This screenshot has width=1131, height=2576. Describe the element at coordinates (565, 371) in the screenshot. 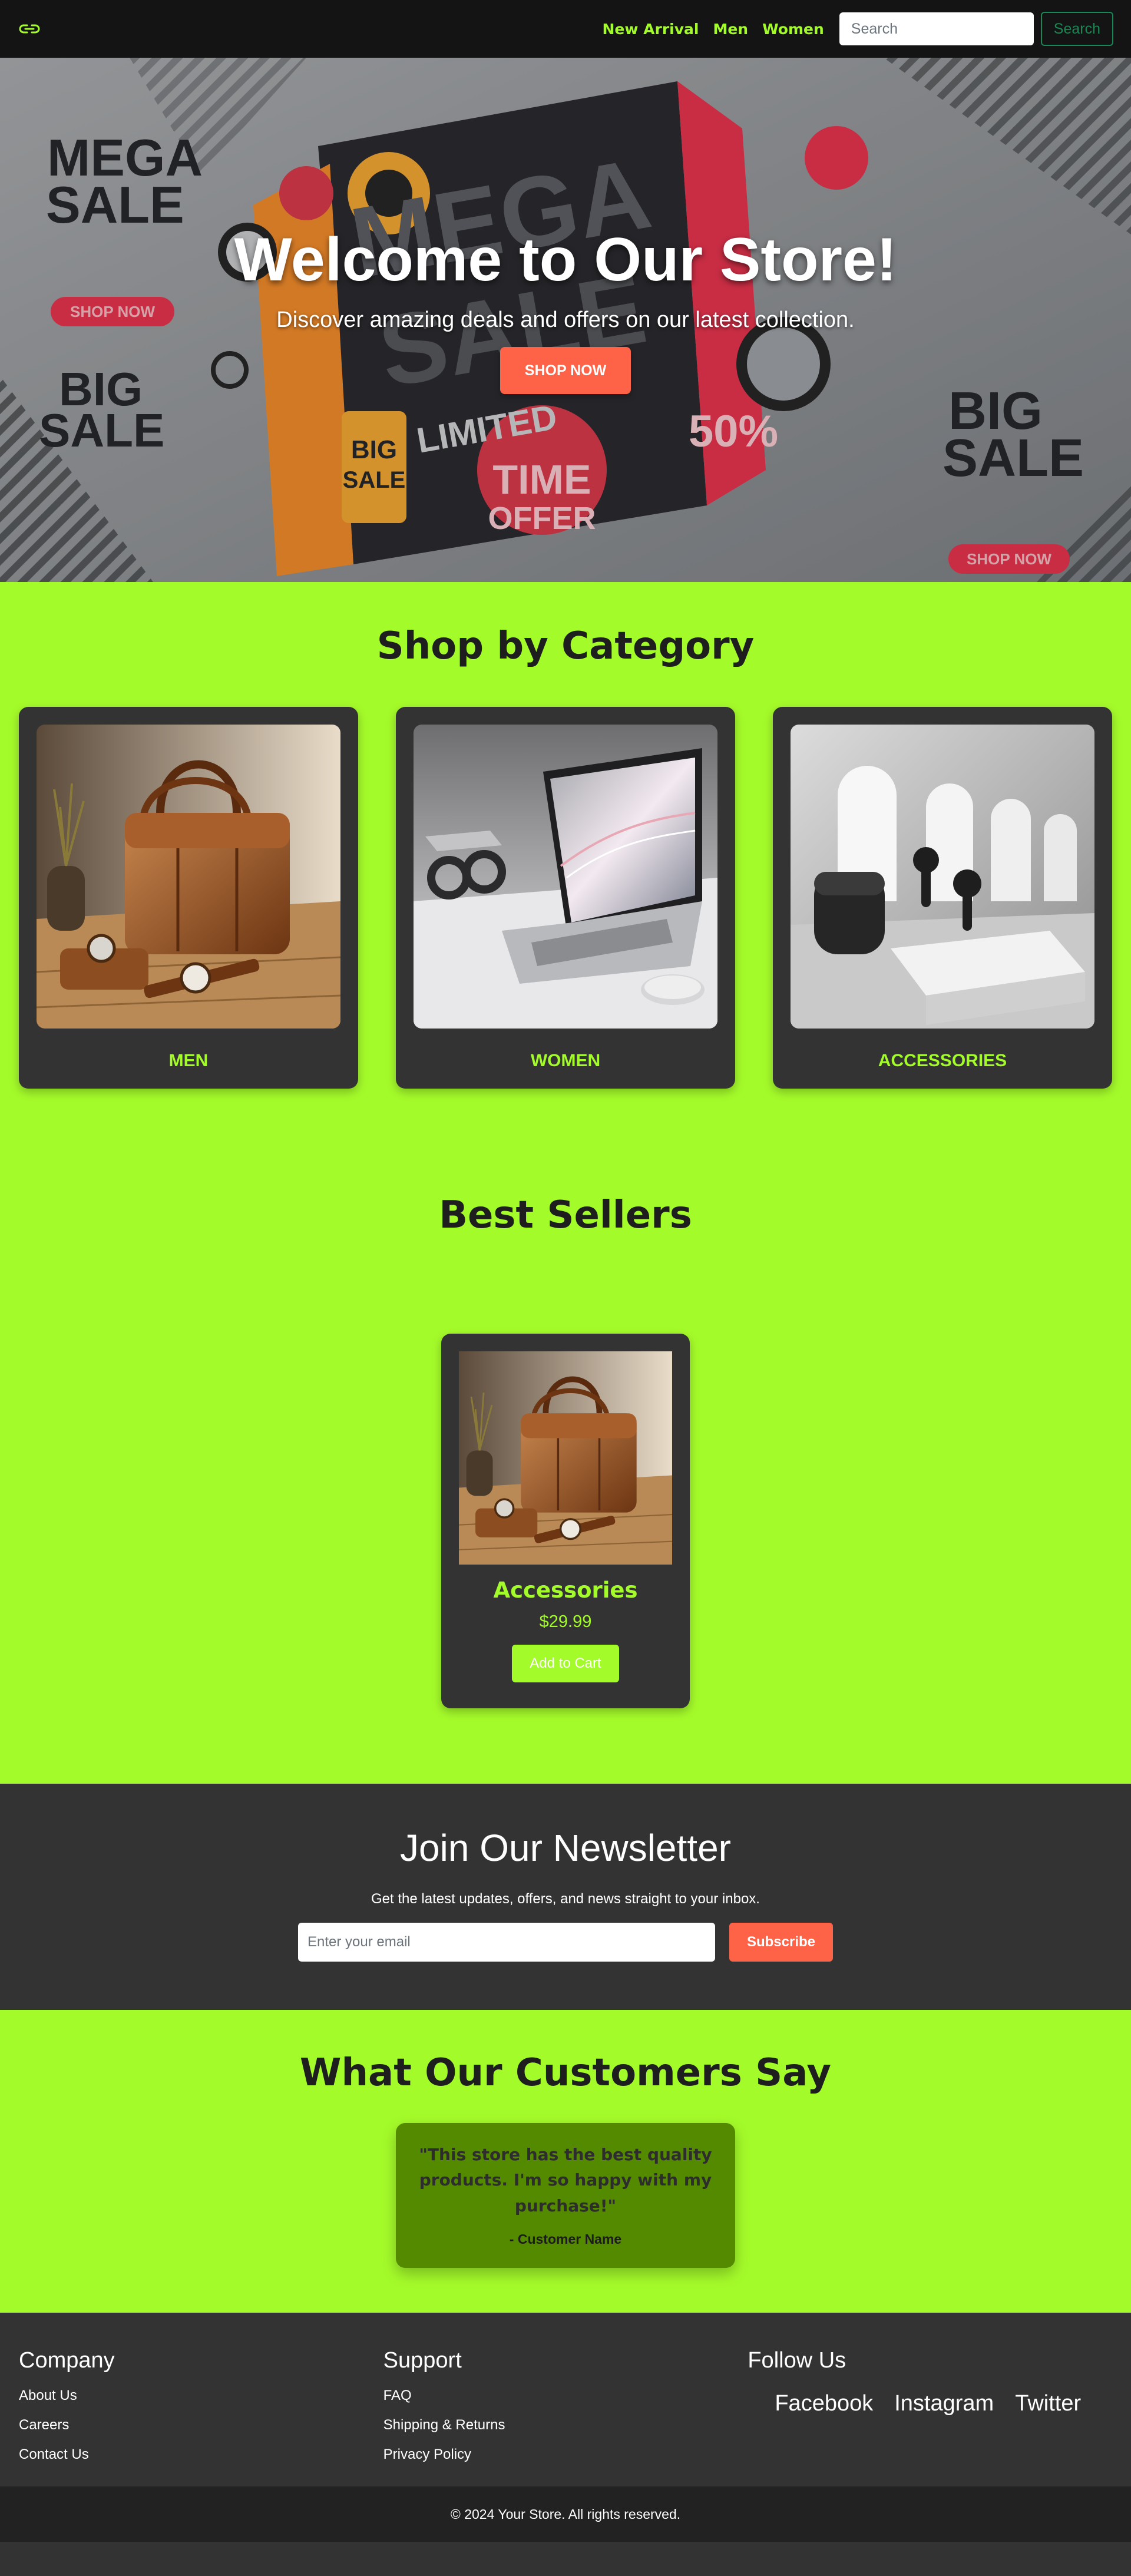

I see `shop-now-button: SHOP NOW` at that location.